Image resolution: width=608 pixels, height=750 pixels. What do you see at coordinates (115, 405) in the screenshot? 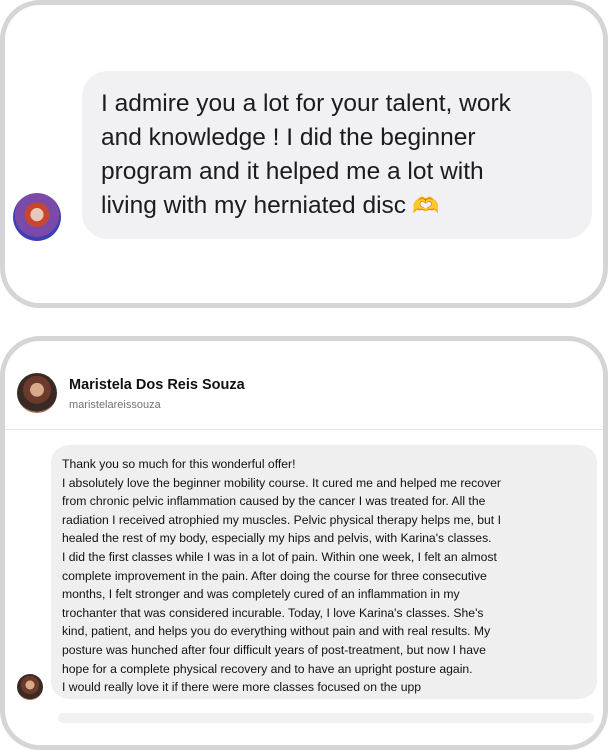
I see `profile-handle: maristelareissouza` at bounding box center [115, 405].